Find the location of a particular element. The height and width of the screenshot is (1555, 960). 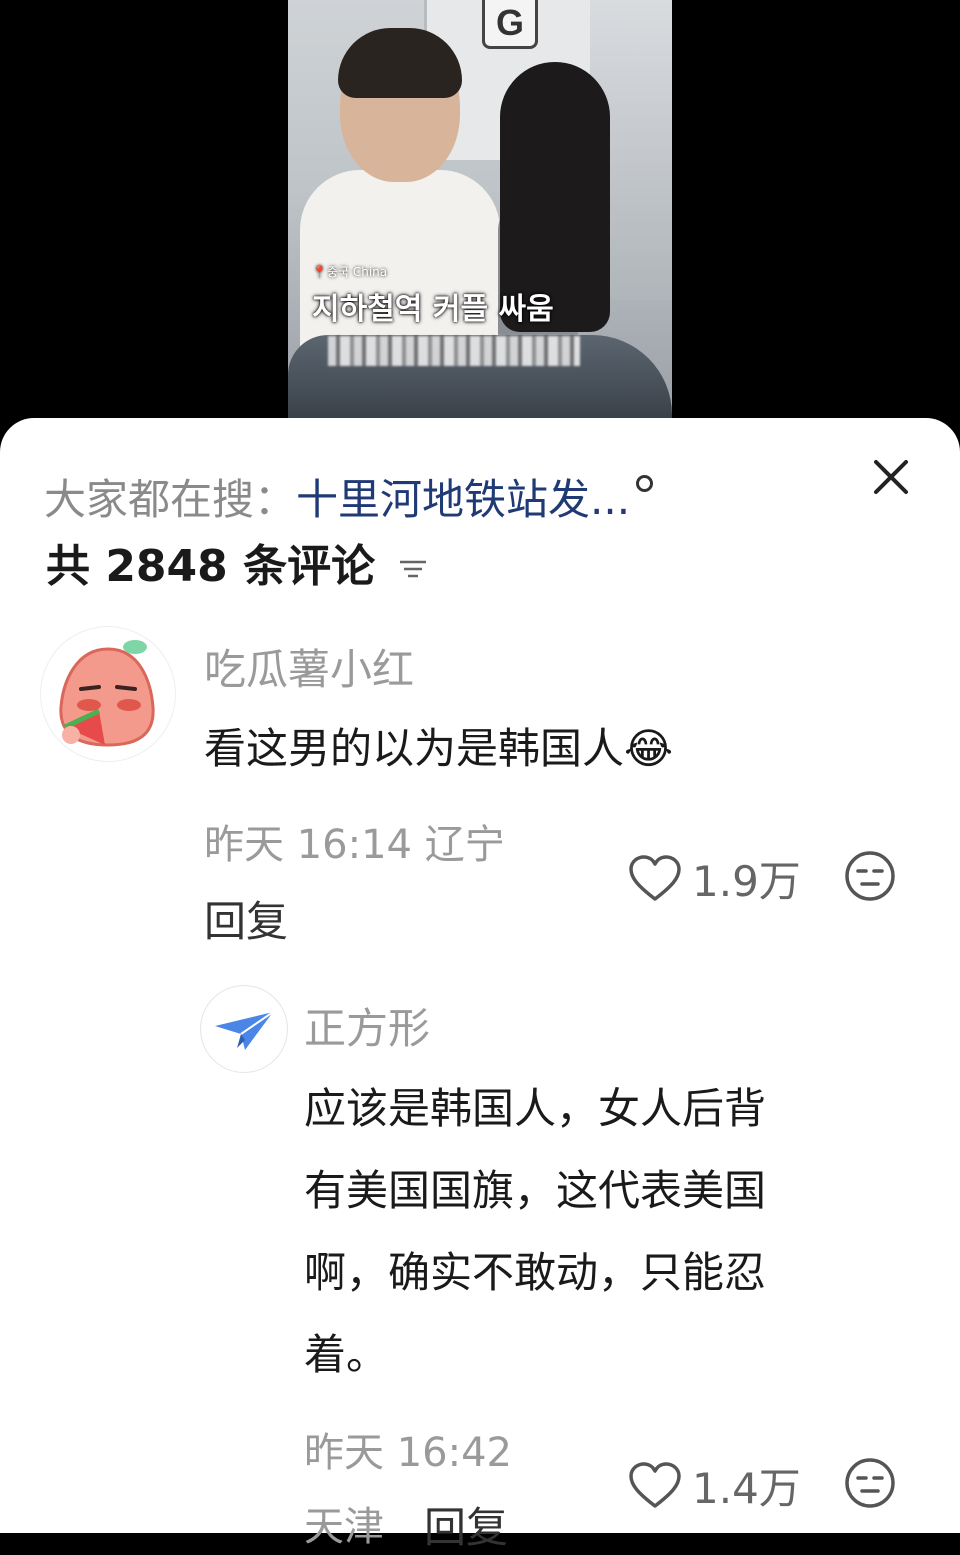

like-button: 1.9万 is located at coordinates (714, 878).